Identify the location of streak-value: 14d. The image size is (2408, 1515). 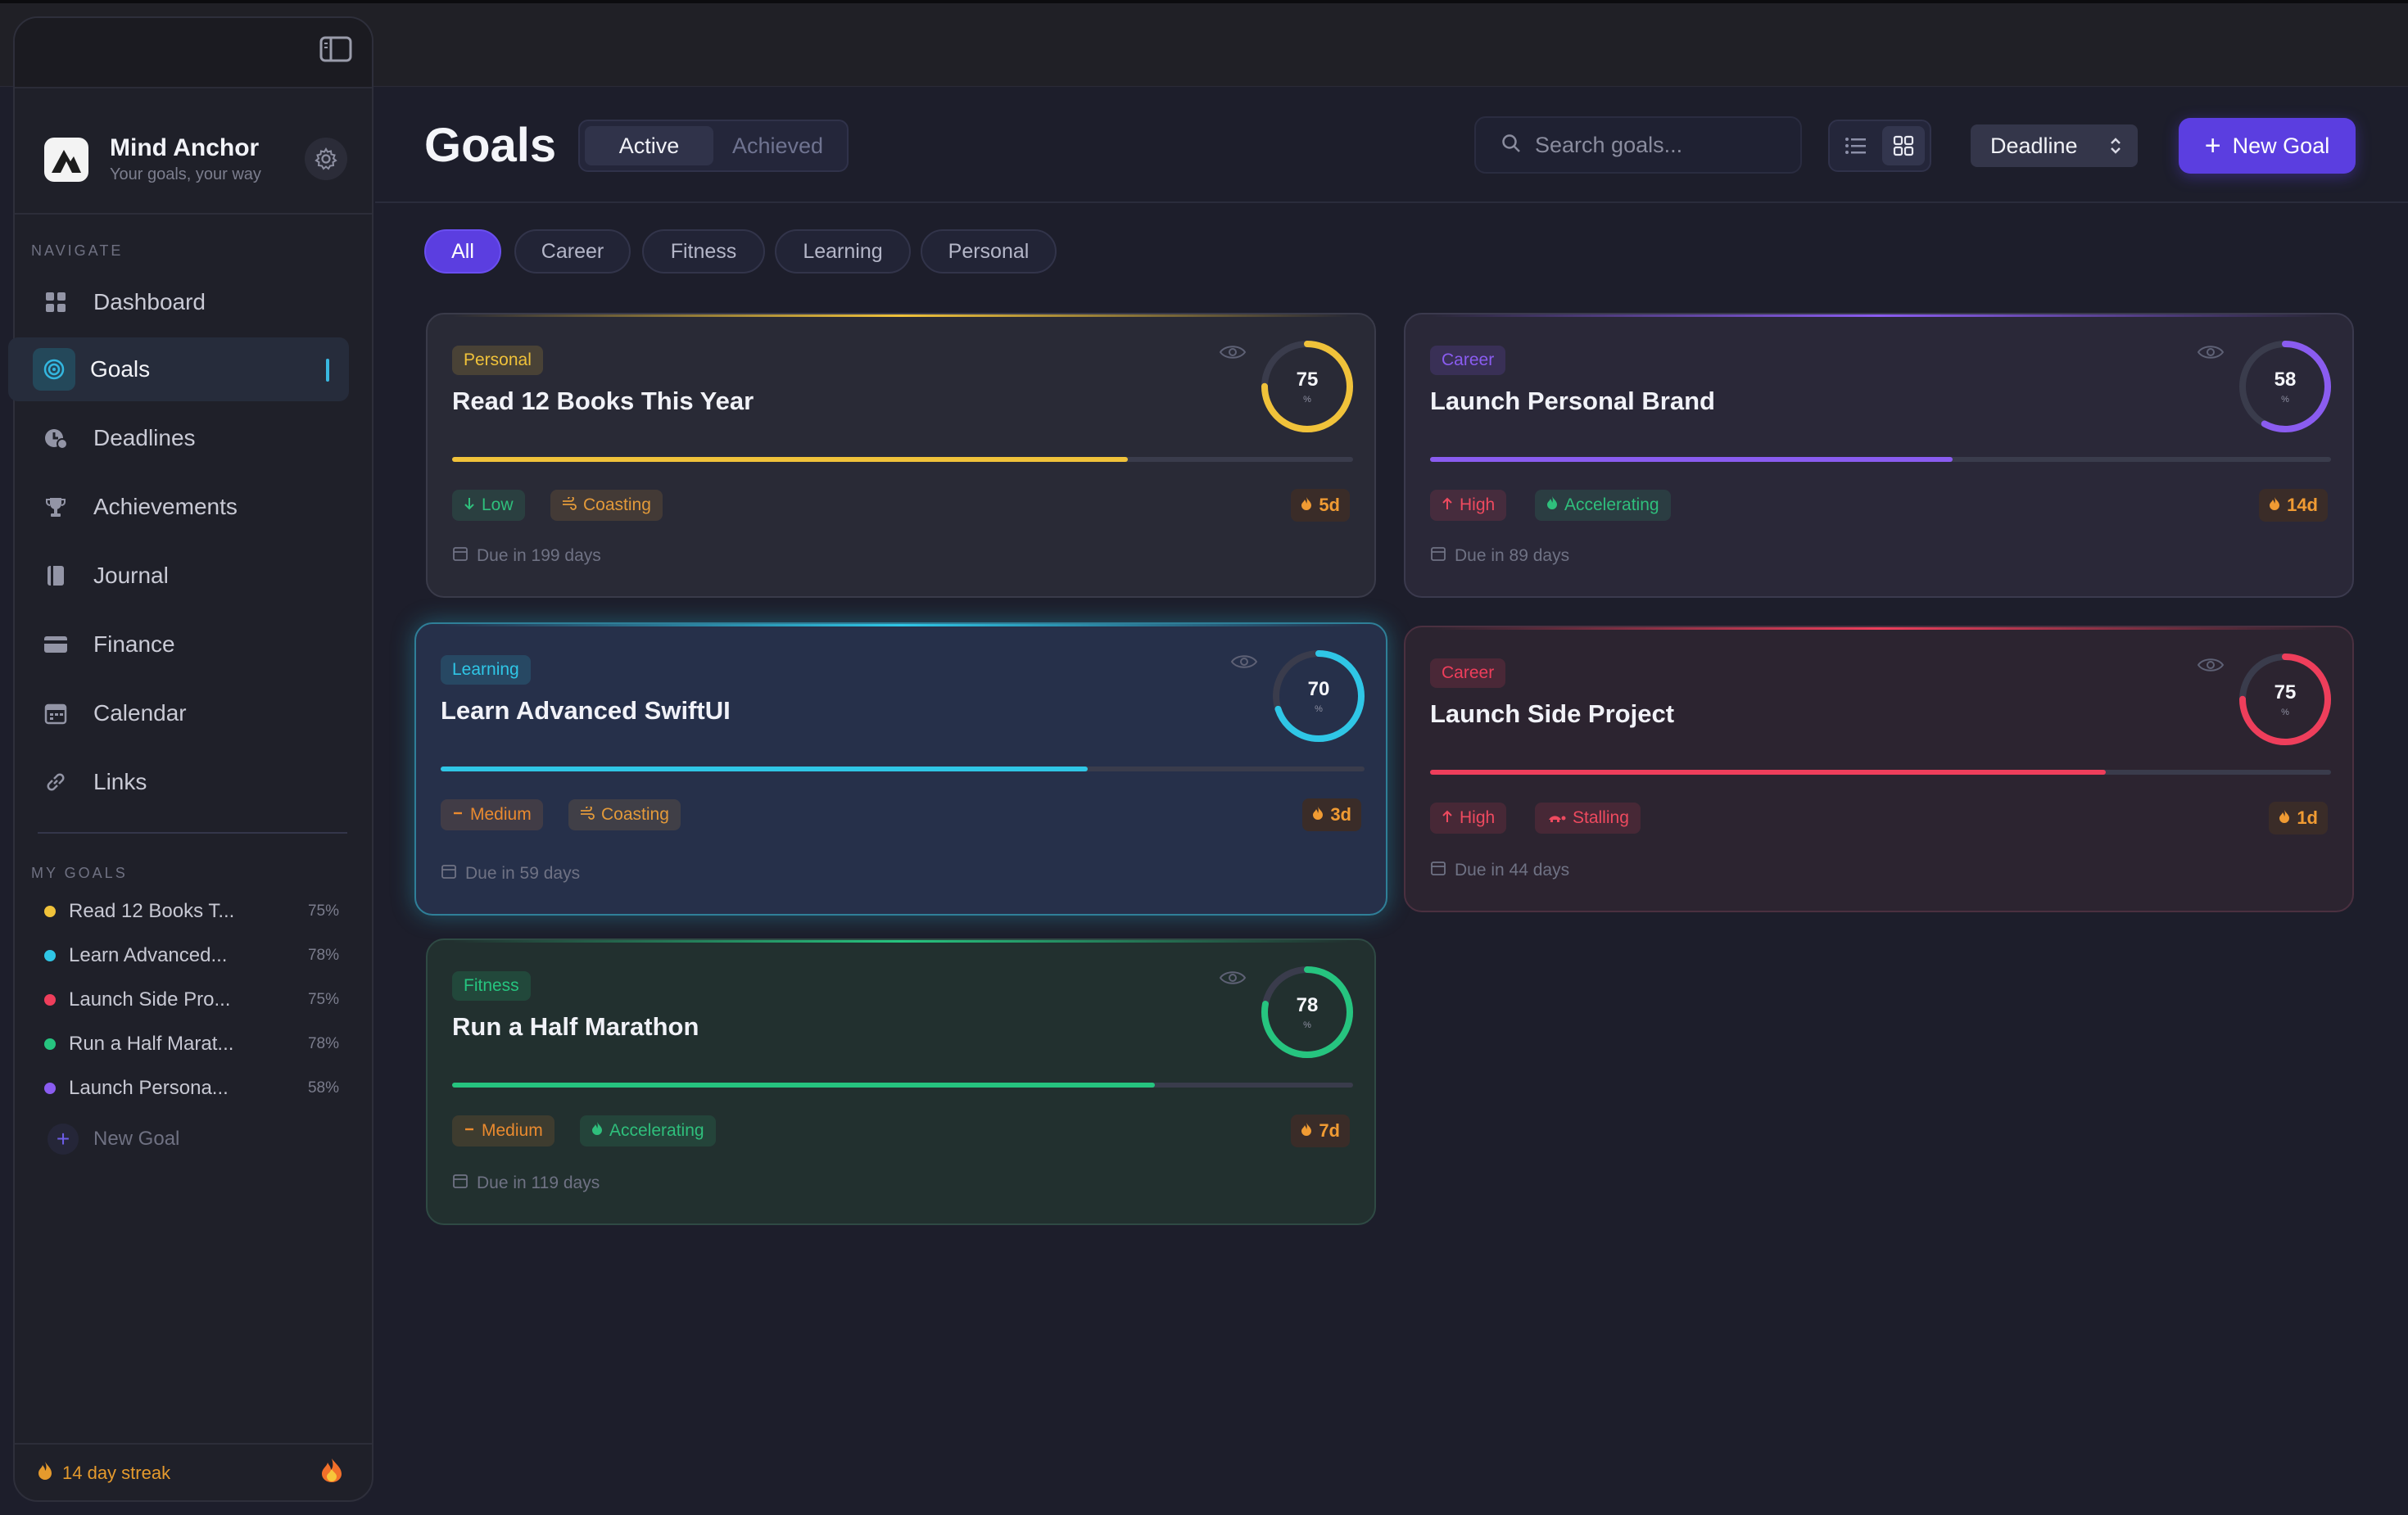
(2302, 505).